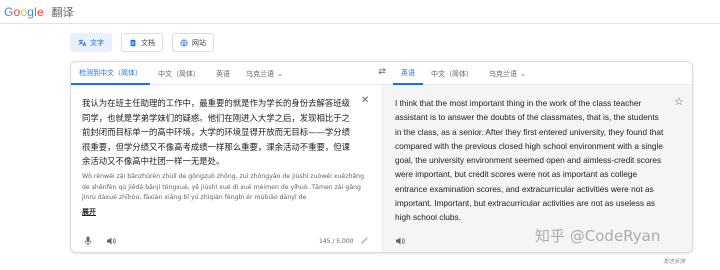 Image resolution: width=720 pixels, height=270 pixels. I want to click on document-icon, so click(133, 42).